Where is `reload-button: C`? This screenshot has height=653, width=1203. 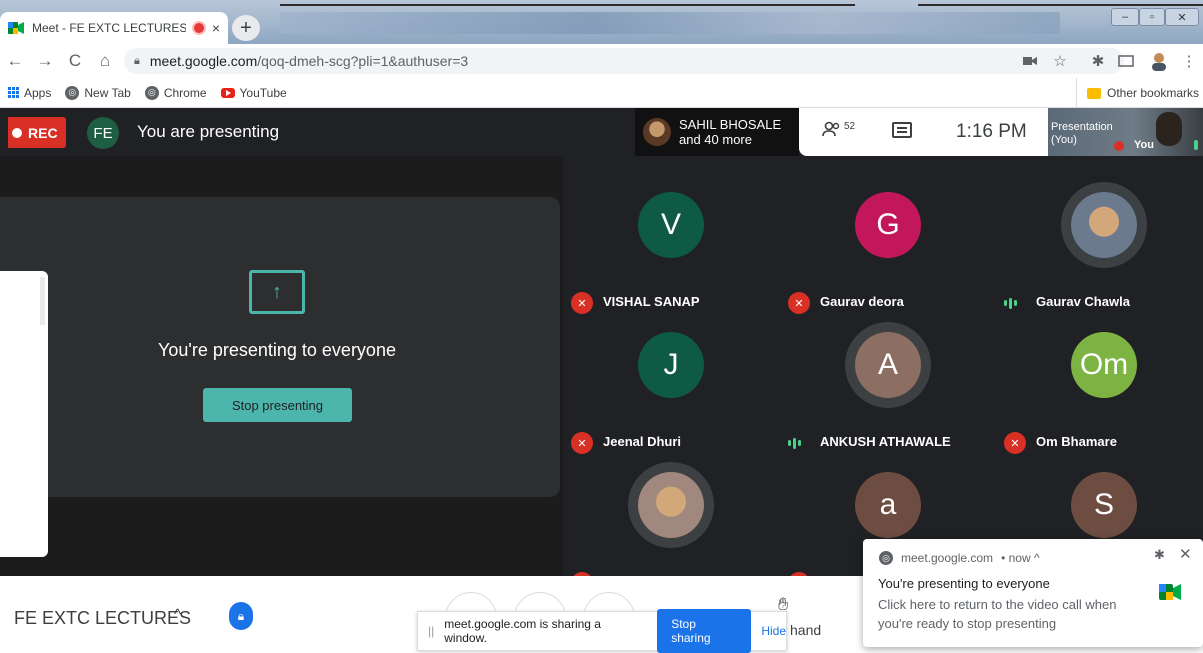 reload-button: C is located at coordinates (75, 61).